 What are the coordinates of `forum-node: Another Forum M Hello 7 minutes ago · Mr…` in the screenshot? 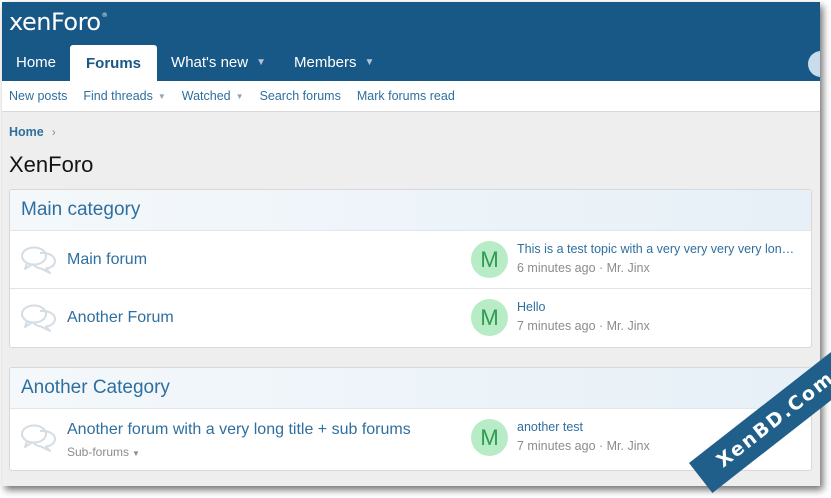 It's located at (410, 318).